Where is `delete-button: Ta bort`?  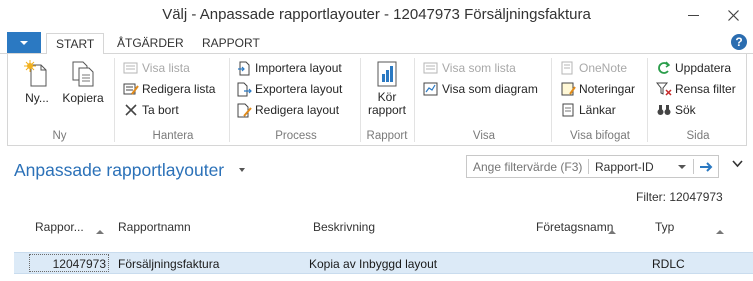
delete-button: Ta bort is located at coordinates (151, 110).